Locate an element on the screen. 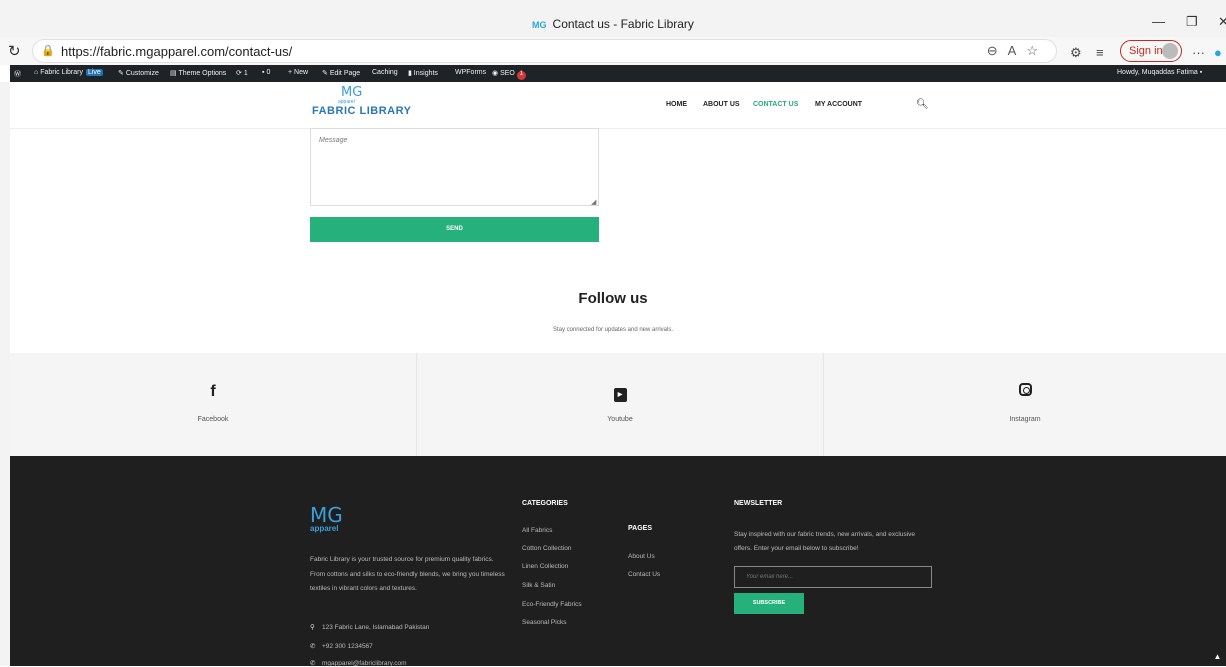  admin-caching: Caching is located at coordinates (385, 72).